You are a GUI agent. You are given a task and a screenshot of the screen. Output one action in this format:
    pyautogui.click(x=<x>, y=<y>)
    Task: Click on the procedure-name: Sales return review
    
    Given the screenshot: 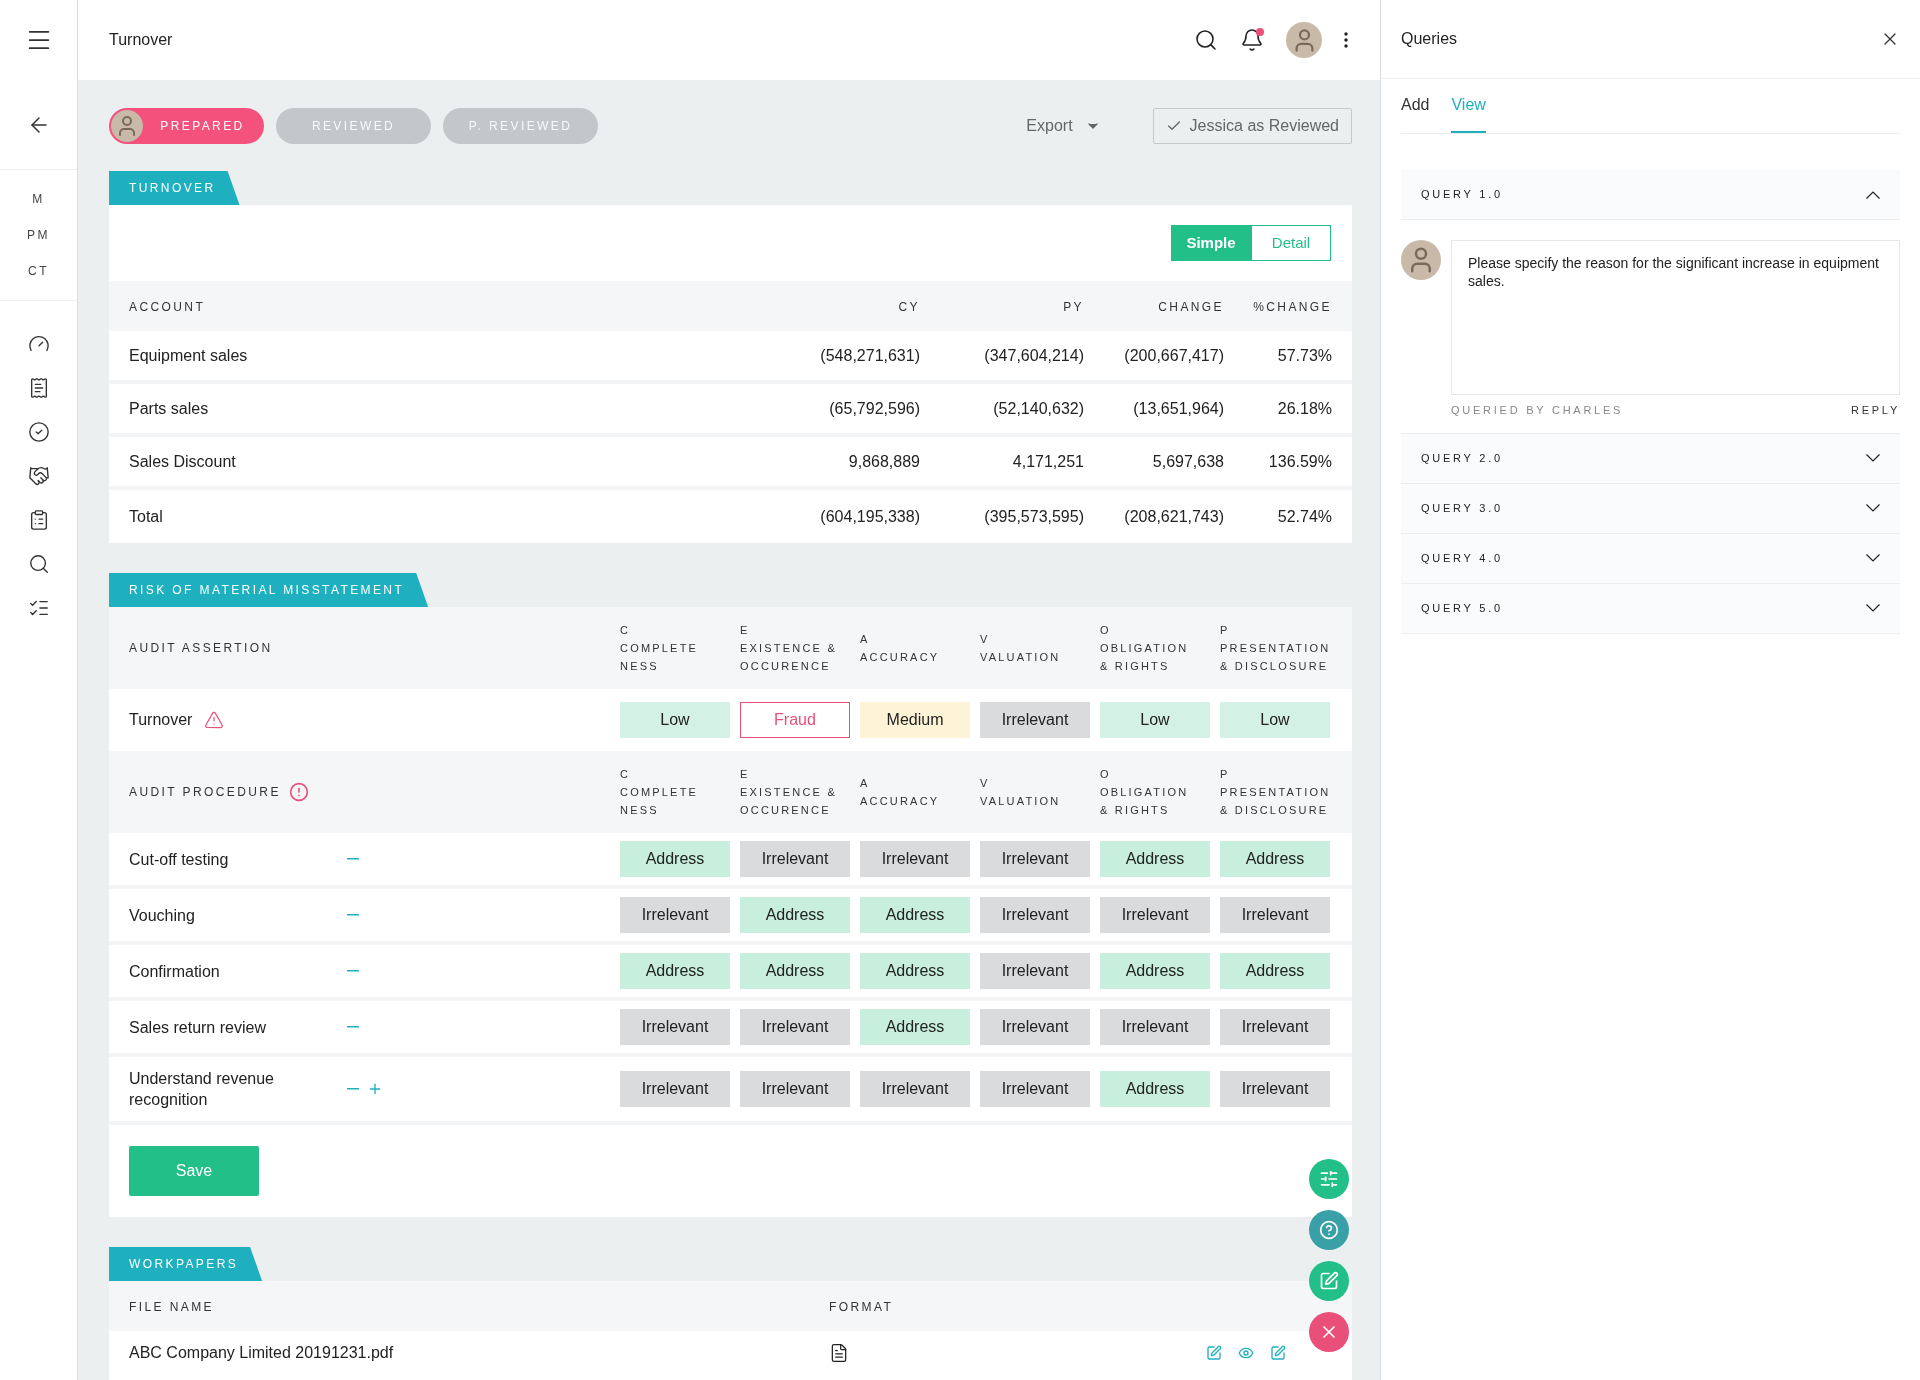 What is the action you would take?
    pyautogui.click(x=198, y=1027)
    